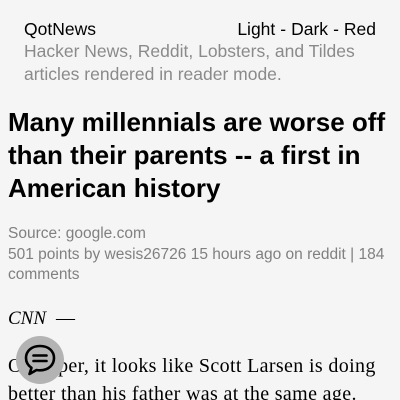  What do you see at coordinates (54, 254) in the screenshot?
I see `points-text: 501 points by` at bounding box center [54, 254].